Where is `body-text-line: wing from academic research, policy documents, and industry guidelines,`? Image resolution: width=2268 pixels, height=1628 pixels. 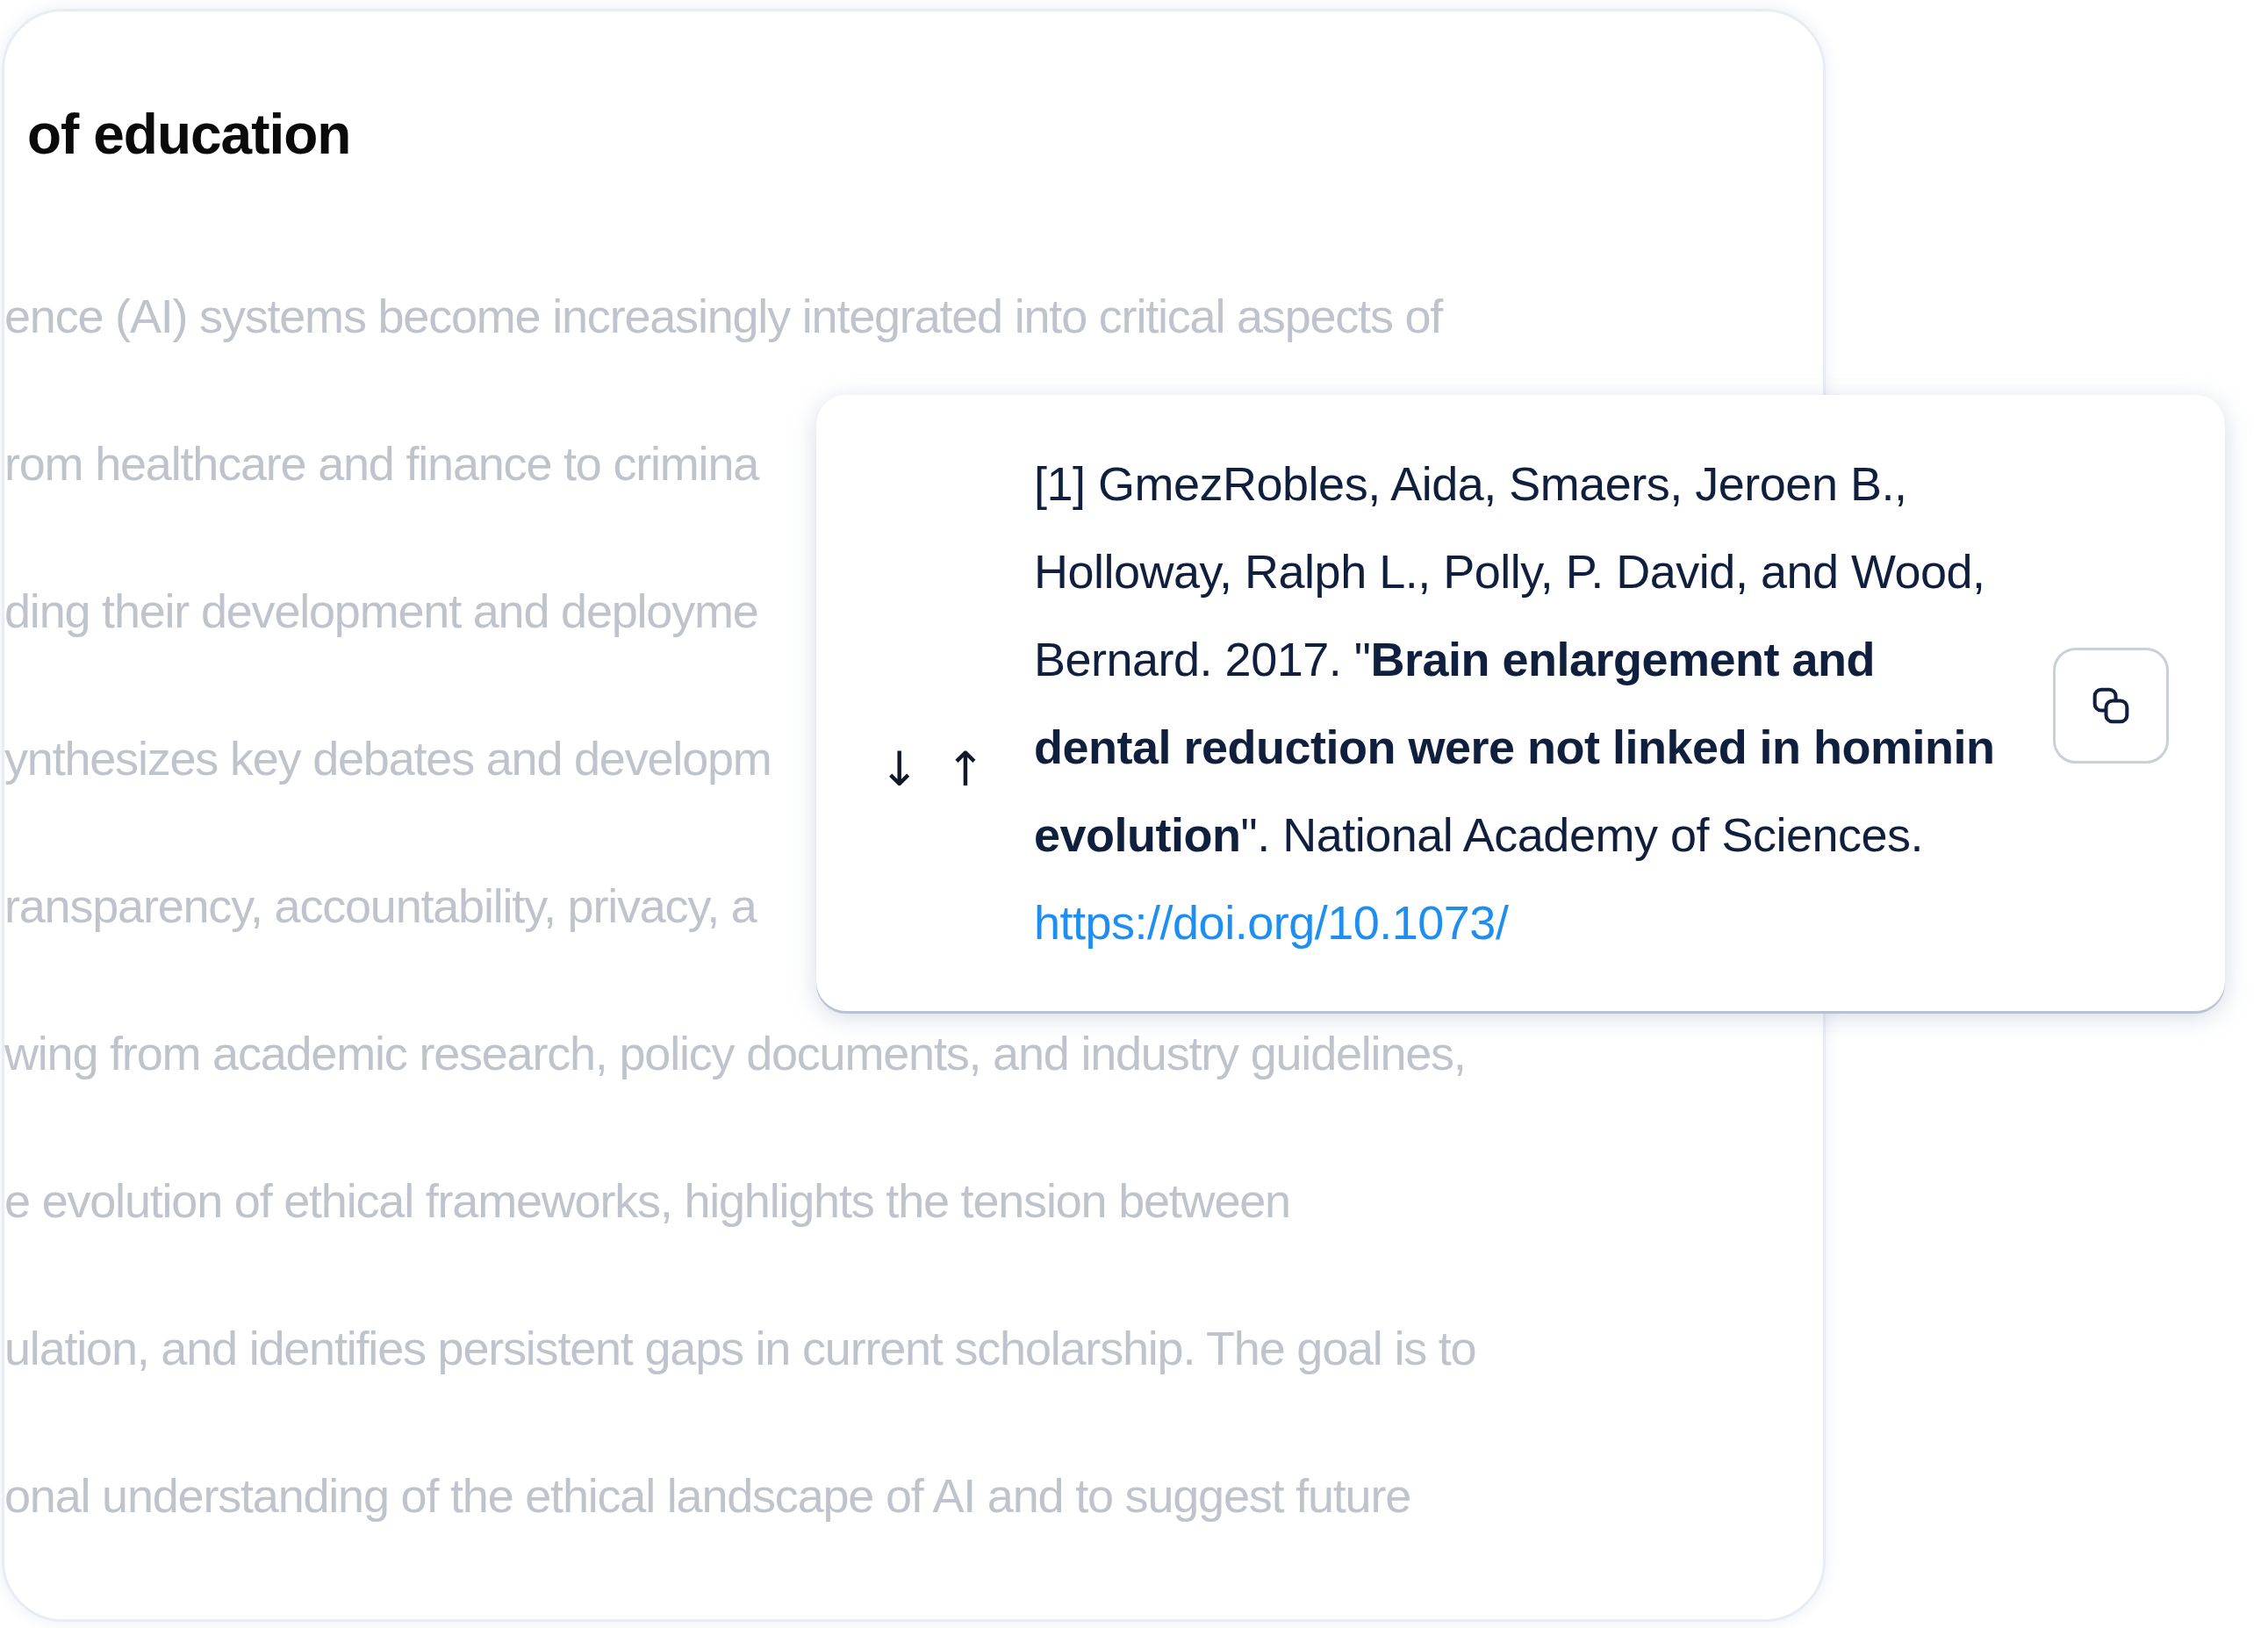
body-text-line: wing from academic research, policy documents, and industry guidelines, is located at coordinates (735, 1053).